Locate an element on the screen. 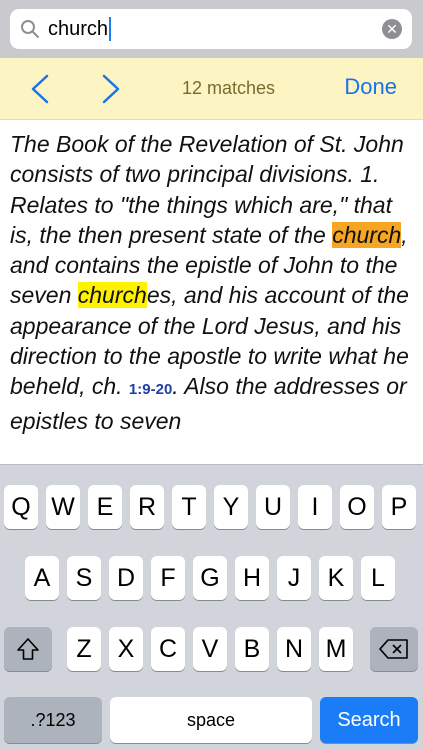 The width and height of the screenshot is (423, 750). key-label: A is located at coordinates (42, 578).